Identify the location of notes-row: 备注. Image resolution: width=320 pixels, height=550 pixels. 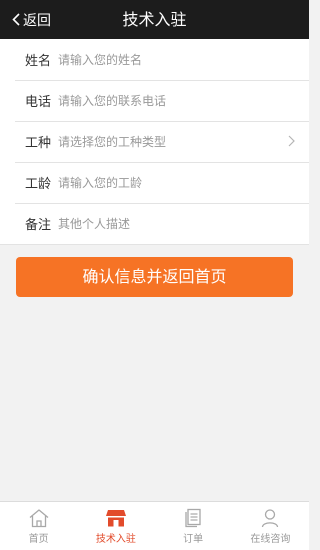
(154, 223).